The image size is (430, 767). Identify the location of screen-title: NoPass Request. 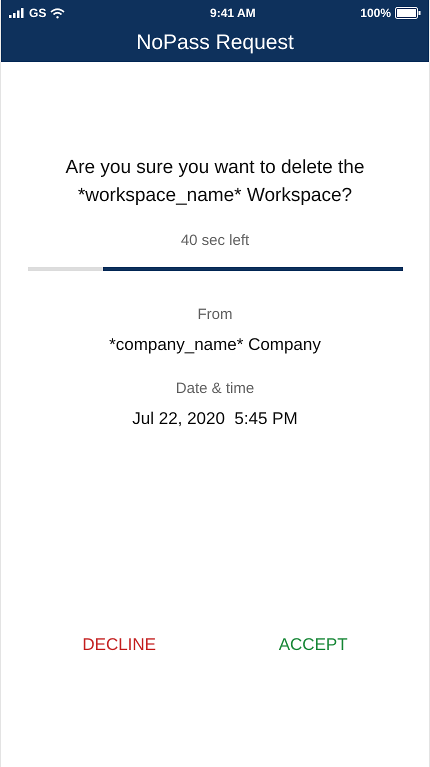
(215, 43).